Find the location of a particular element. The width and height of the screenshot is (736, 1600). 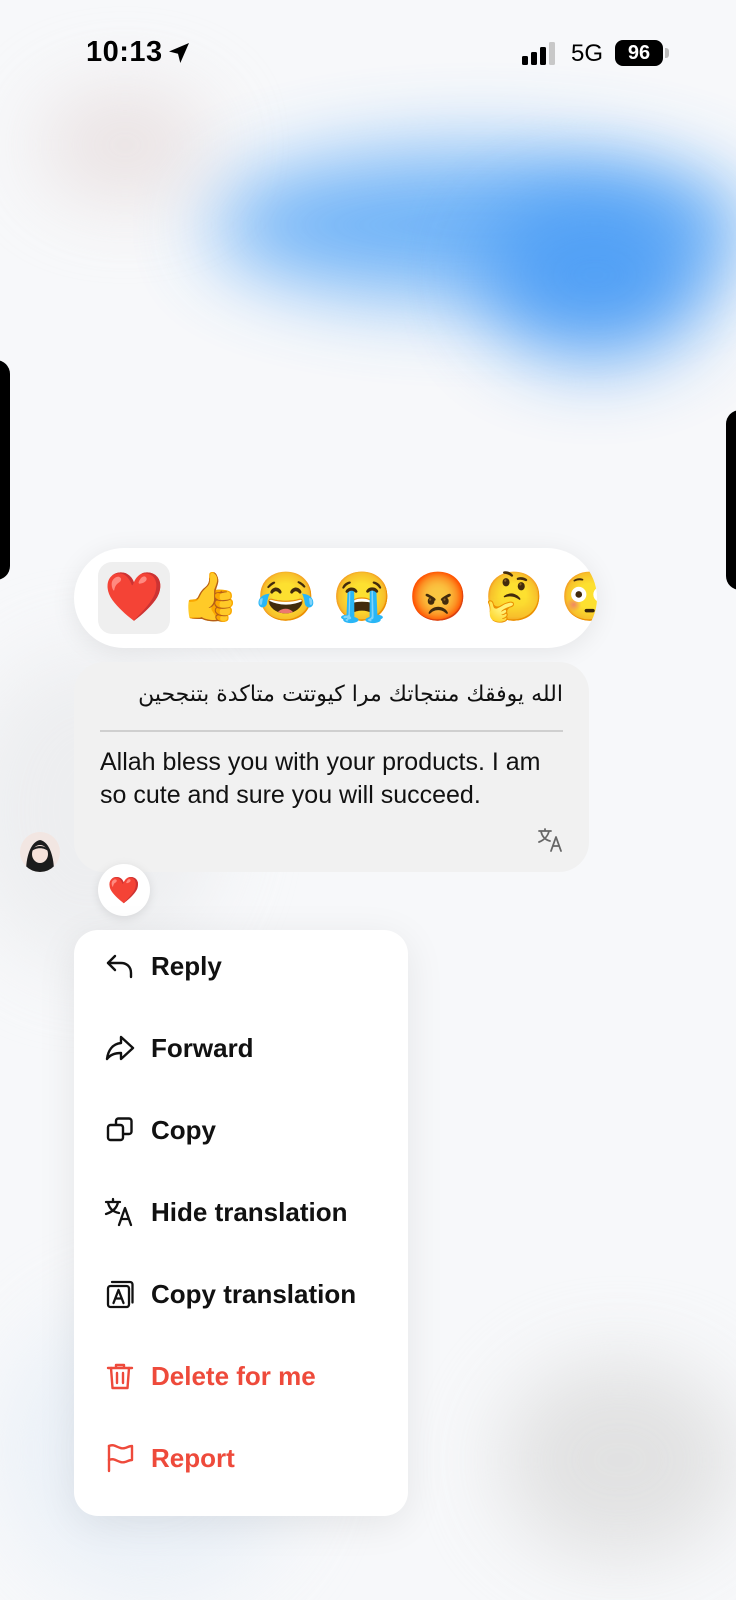

menu-forward: Forward is located at coordinates (241, 1047).